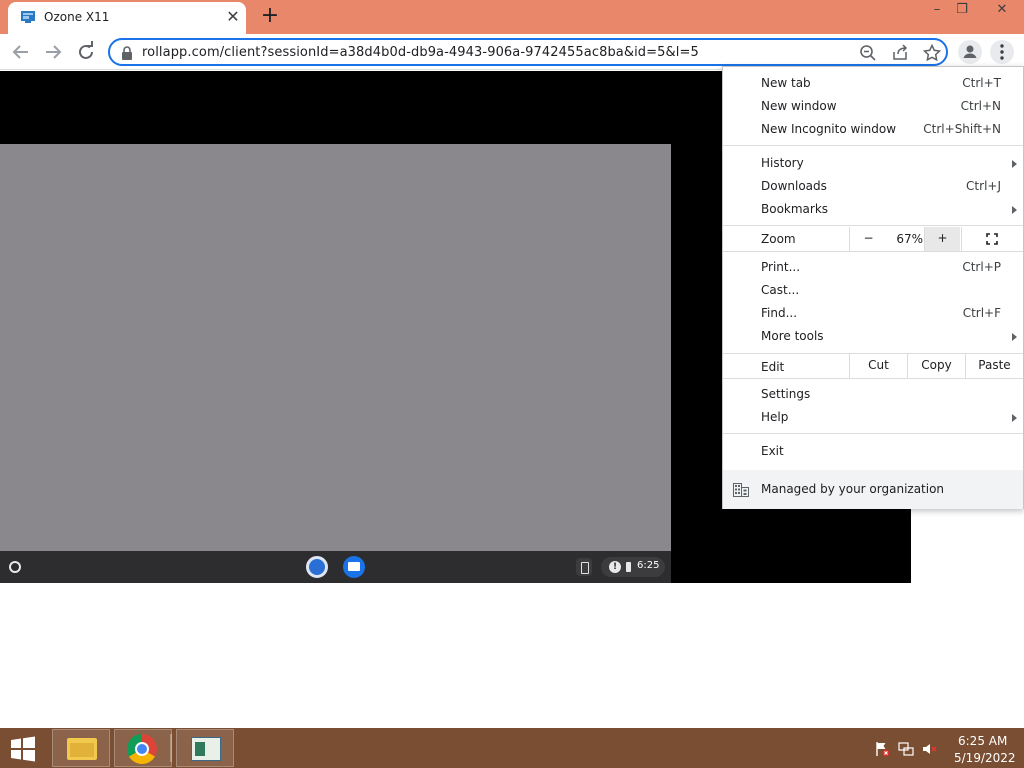 The width and height of the screenshot is (1024, 768). I want to click on tab-strip: Ozone X11 ✕ + – ❐ ✕, so click(512, 17).